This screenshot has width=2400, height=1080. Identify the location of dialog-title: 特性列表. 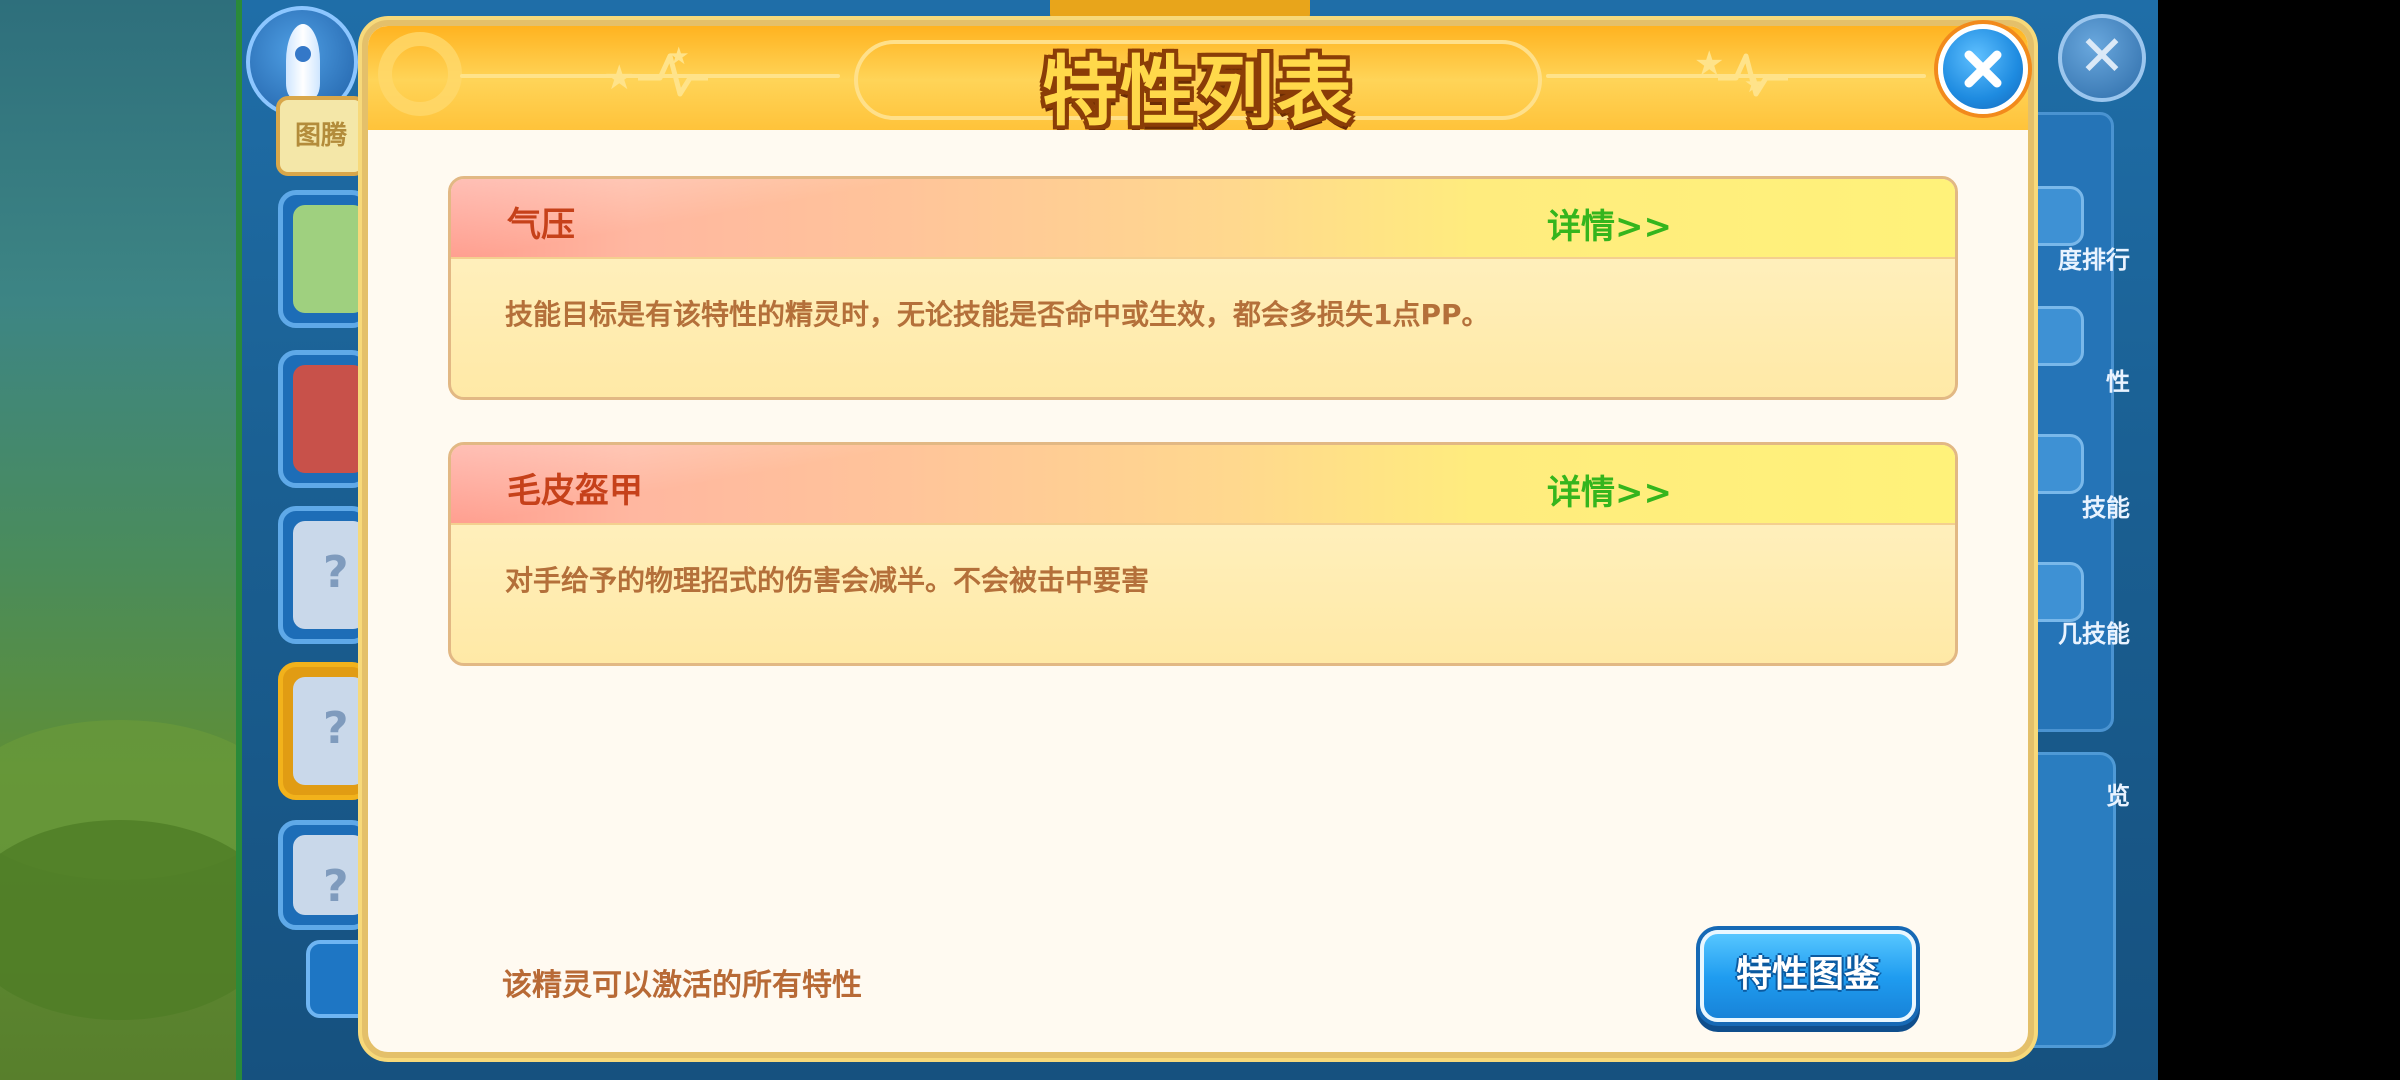
(1198, 88).